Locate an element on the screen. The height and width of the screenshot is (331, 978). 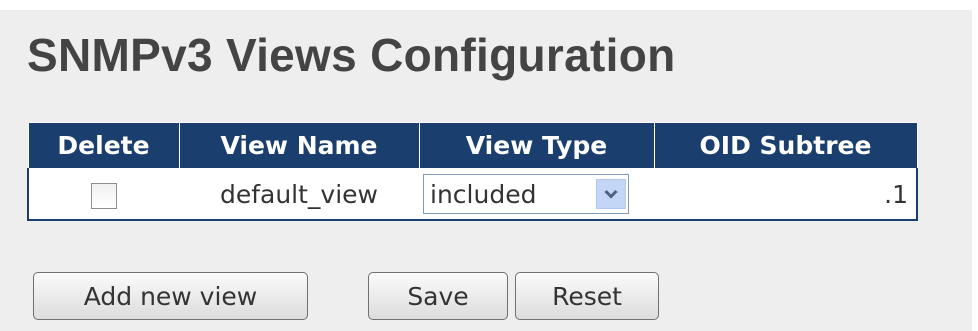
table-row: default_view included .1 is located at coordinates (472, 194).